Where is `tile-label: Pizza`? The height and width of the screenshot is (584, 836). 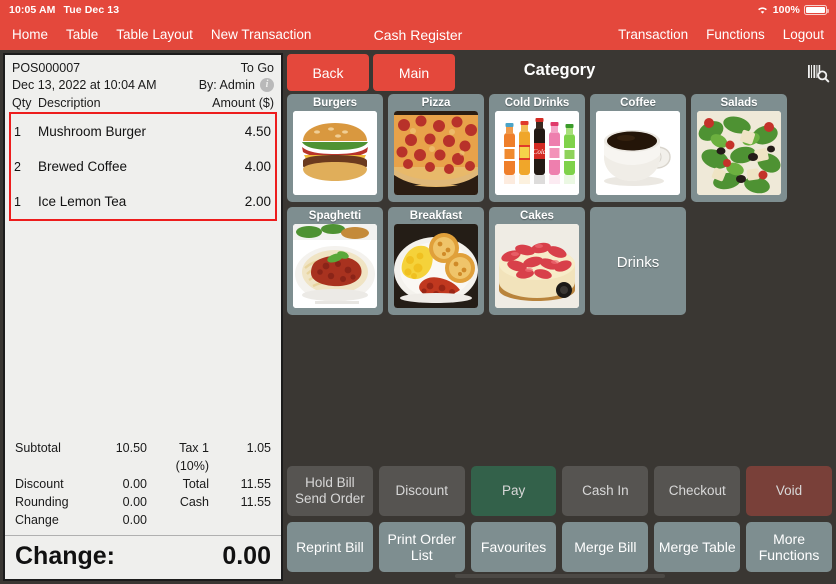 tile-label: Pizza is located at coordinates (436, 103).